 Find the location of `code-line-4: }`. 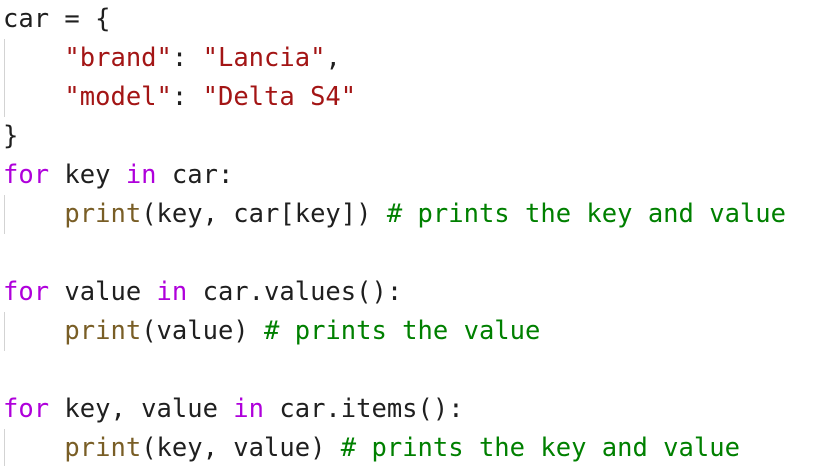

code-line-4: } is located at coordinates (10, 136).